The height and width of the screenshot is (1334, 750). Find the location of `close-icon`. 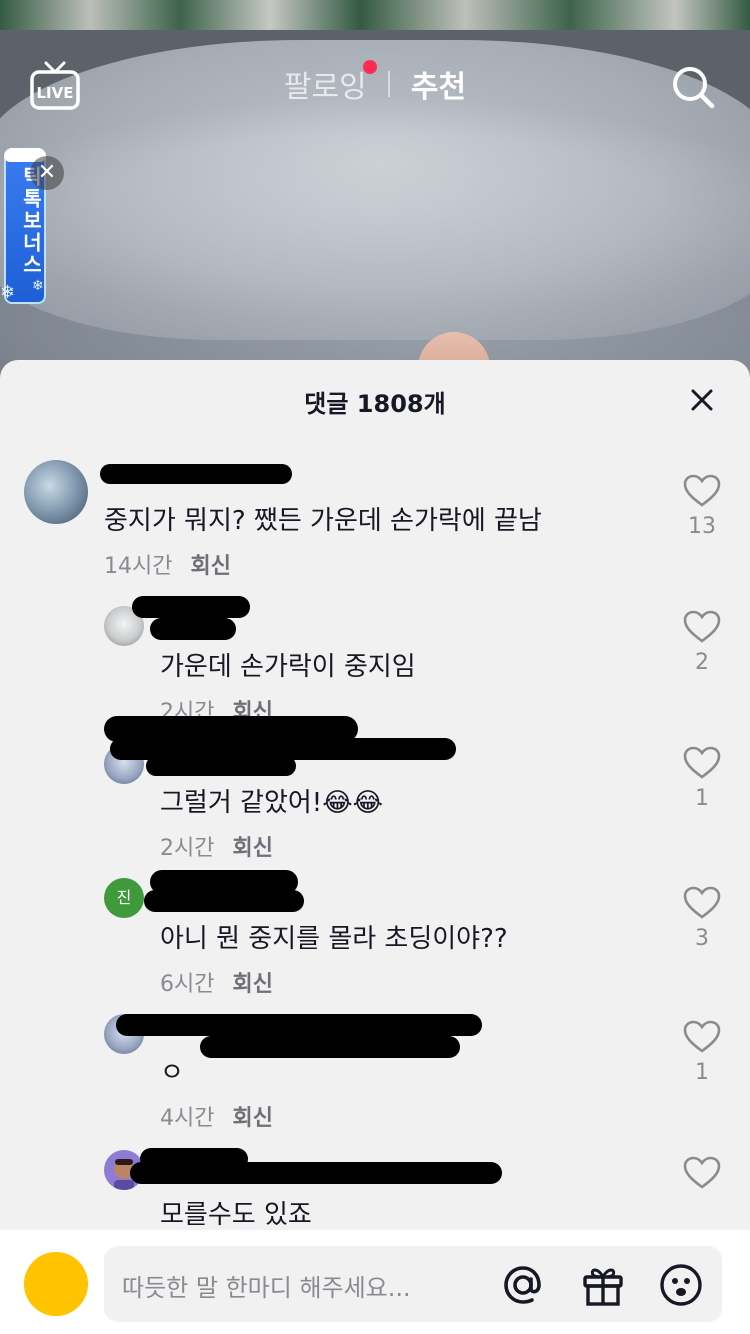

close-icon is located at coordinates (702, 400).